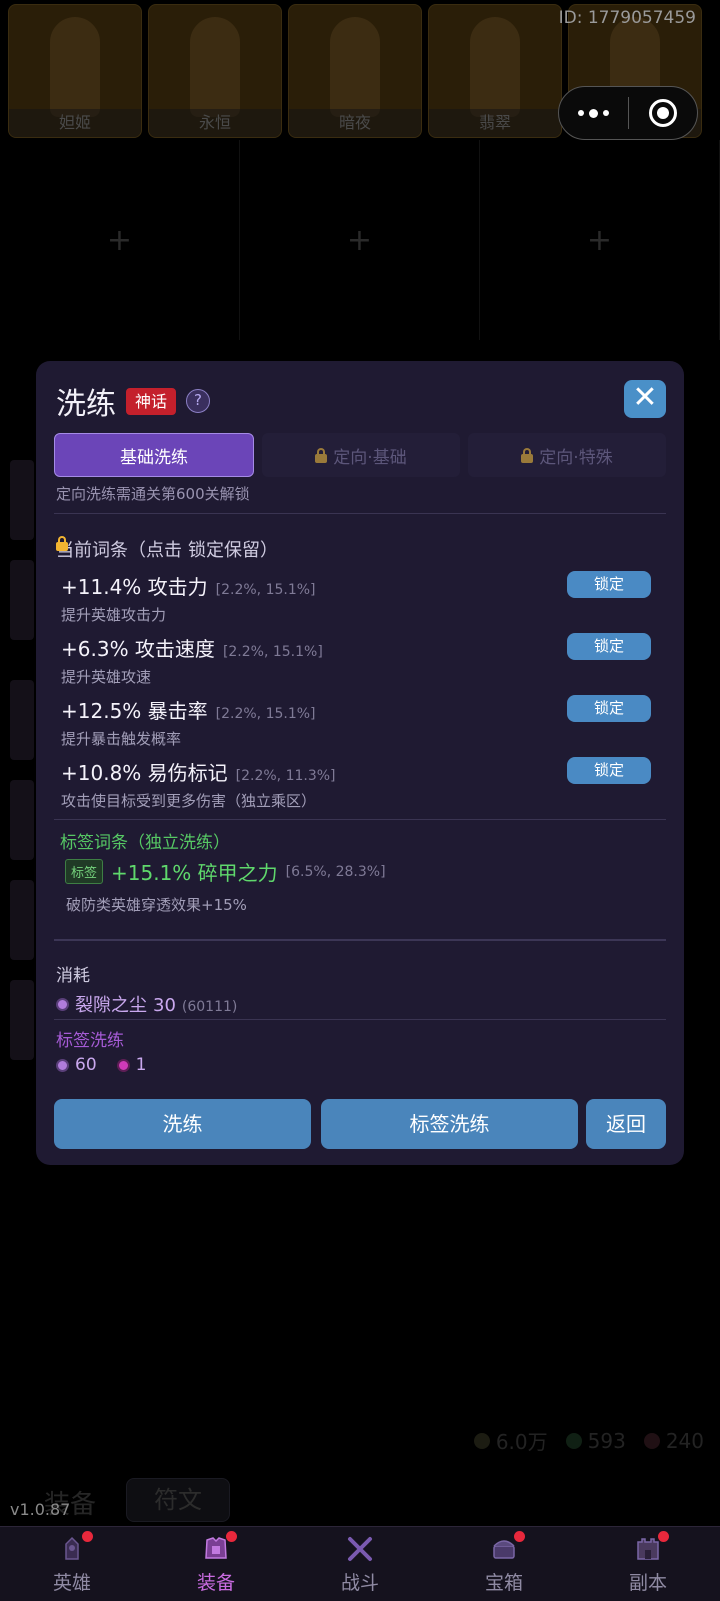 This screenshot has height=1601, width=720. What do you see at coordinates (573, 1440) in the screenshot?
I see `gem-icon` at bounding box center [573, 1440].